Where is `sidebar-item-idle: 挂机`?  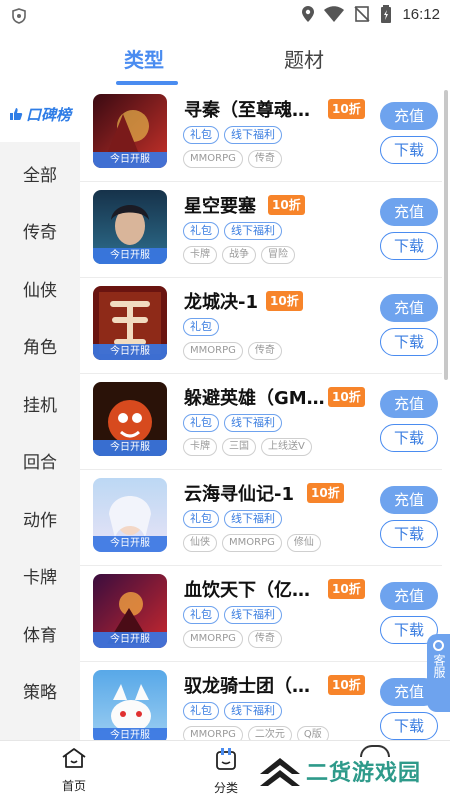 sidebar-item-idle: 挂机 is located at coordinates (40, 403).